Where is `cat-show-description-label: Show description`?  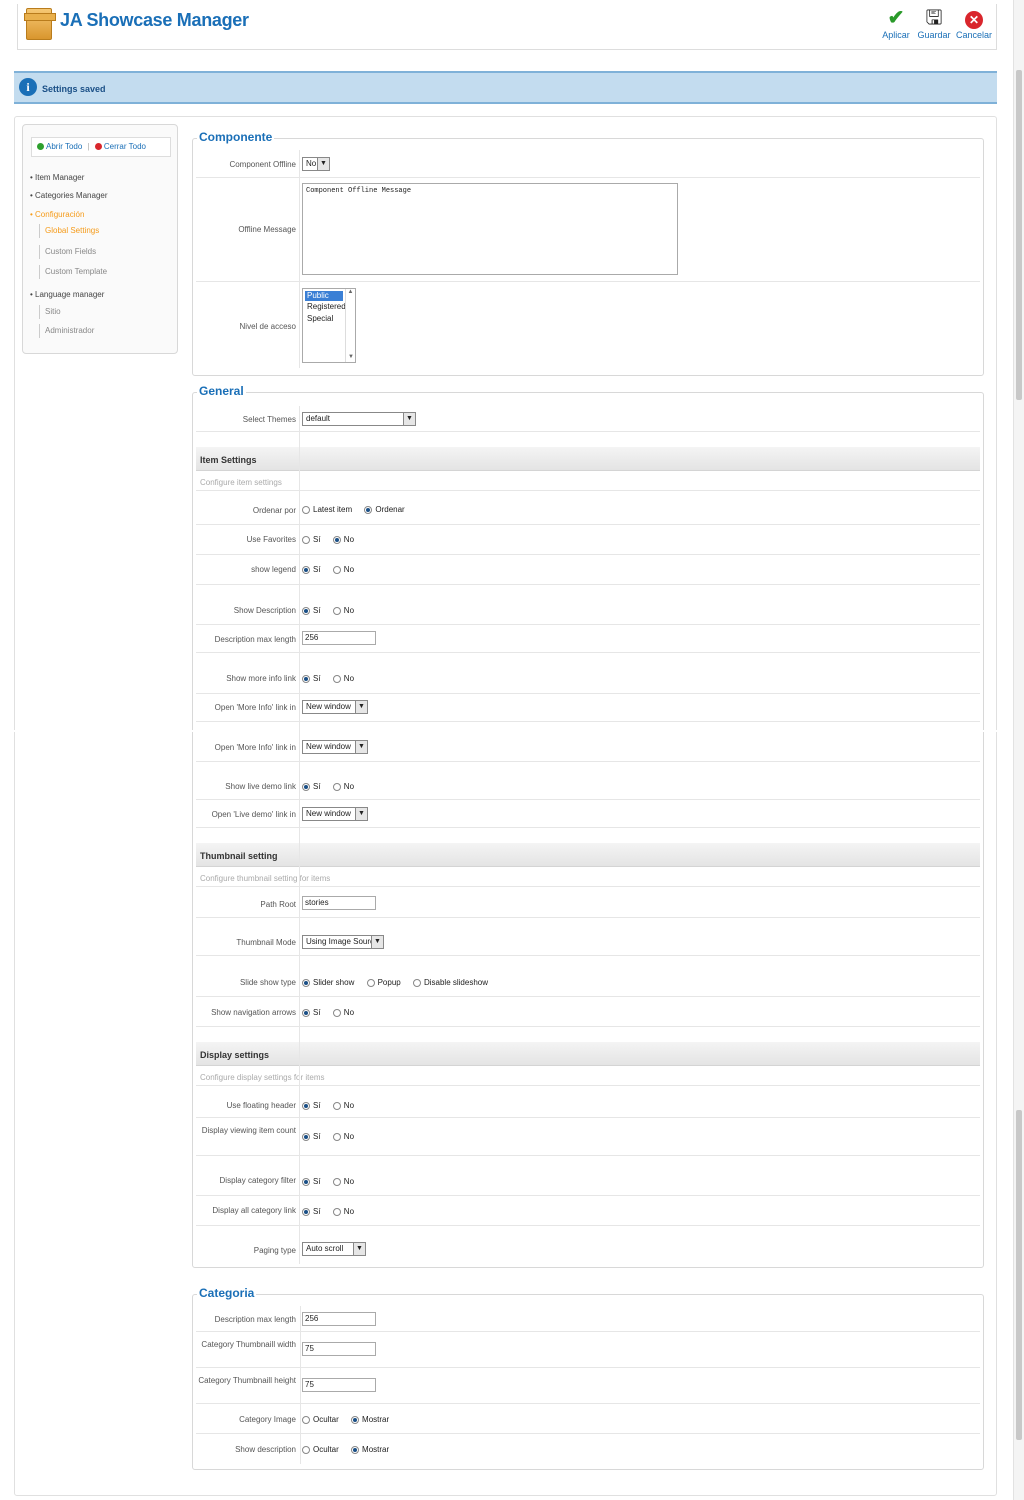 cat-show-description-label: Show description is located at coordinates (265, 1449).